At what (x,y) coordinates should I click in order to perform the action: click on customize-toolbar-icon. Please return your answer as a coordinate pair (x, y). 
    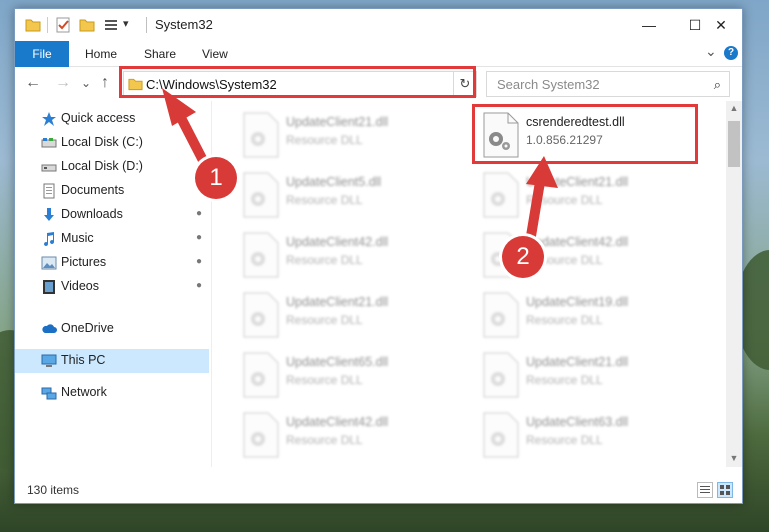
    Looking at the image, I should click on (111, 25).